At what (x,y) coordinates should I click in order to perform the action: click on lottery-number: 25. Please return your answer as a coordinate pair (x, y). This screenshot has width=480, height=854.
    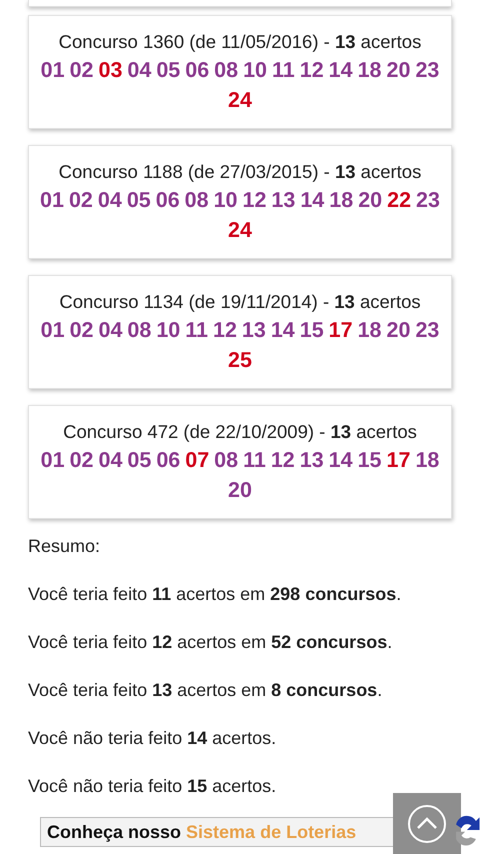
    Looking at the image, I should click on (240, 360).